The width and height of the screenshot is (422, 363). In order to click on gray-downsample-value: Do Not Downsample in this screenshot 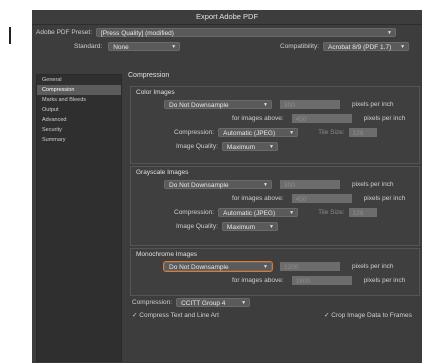, I will do `click(199, 185)`.